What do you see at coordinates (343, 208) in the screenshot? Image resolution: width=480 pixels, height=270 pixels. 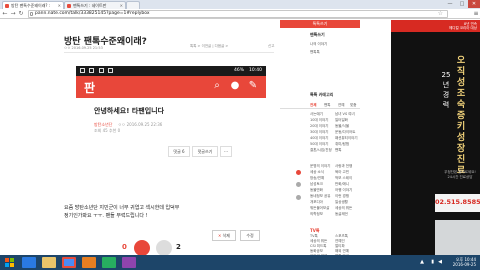 I see `category-link: 세상의 뭐든` at bounding box center [343, 208].